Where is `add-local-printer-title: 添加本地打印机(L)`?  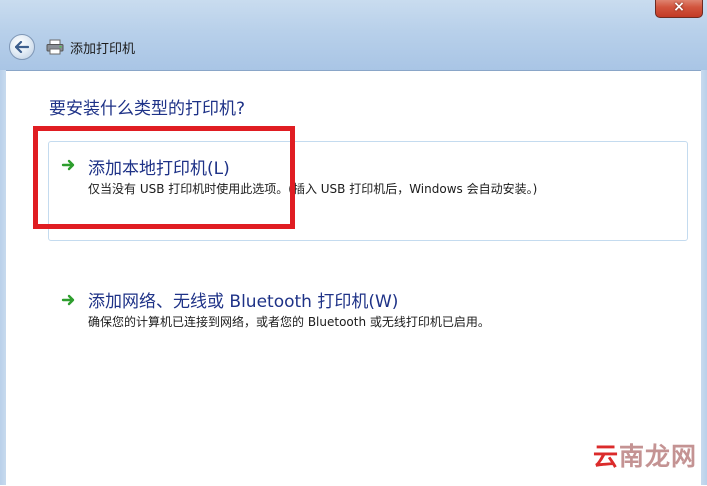 add-local-printer-title: 添加本地打印机(L) is located at coordinates (159, 169).